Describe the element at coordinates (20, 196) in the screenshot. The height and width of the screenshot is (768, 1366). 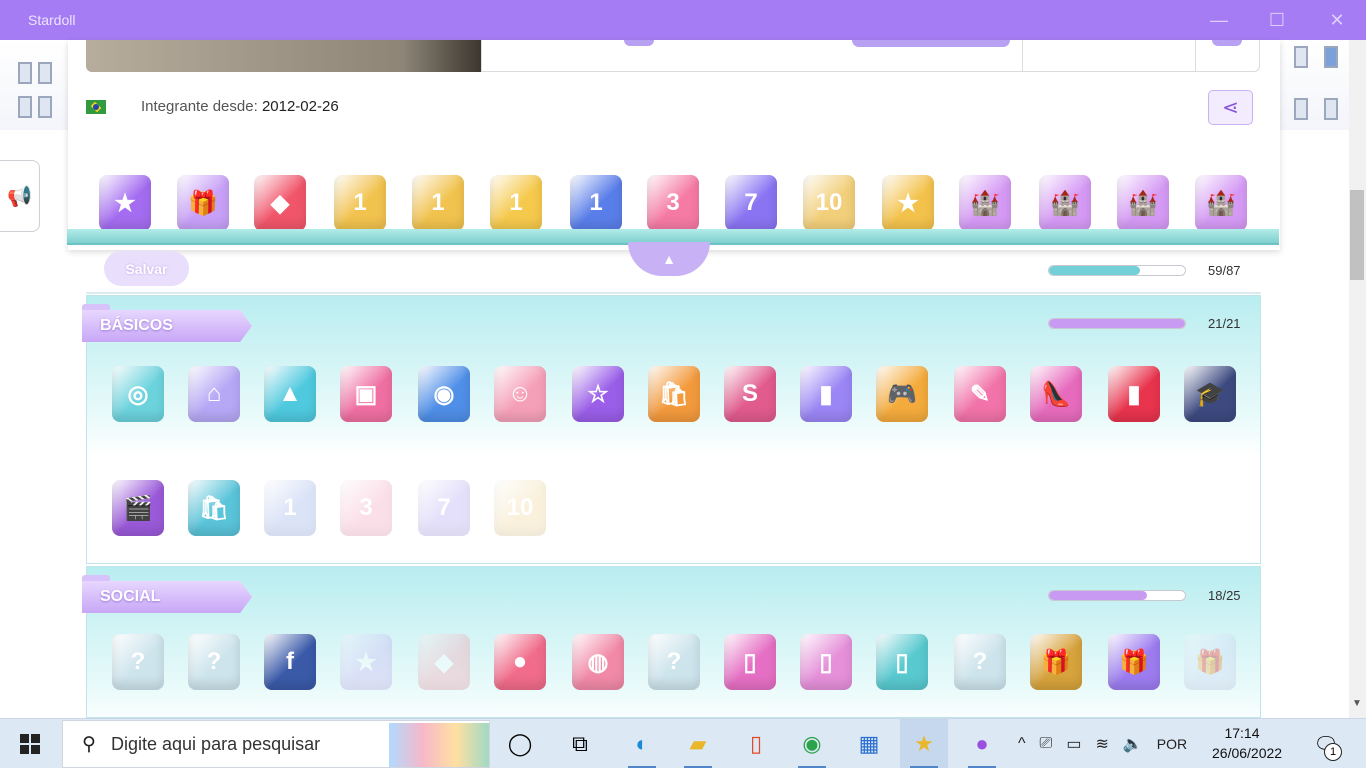
I see `megaphone-button: 📢` at that location.